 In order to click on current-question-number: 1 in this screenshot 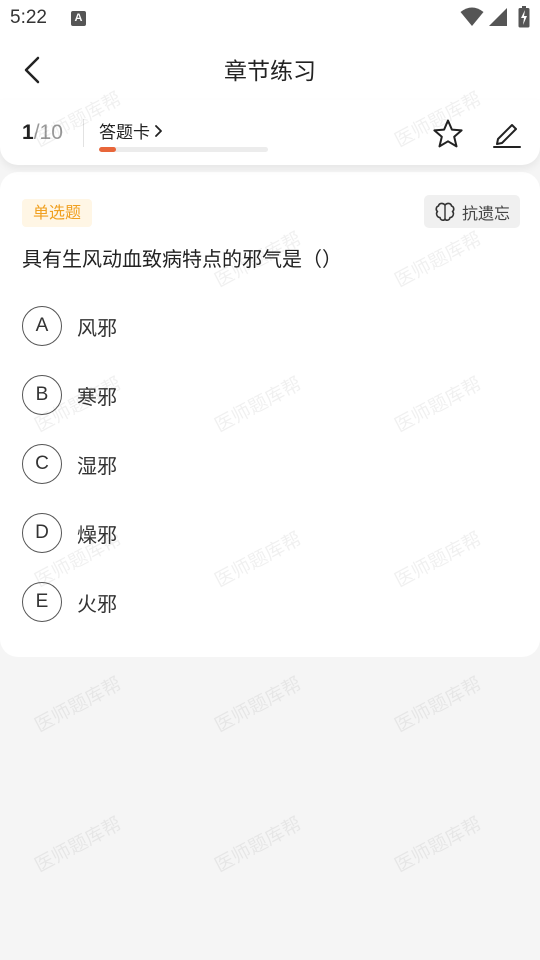, I will do `click(28, 132)`.